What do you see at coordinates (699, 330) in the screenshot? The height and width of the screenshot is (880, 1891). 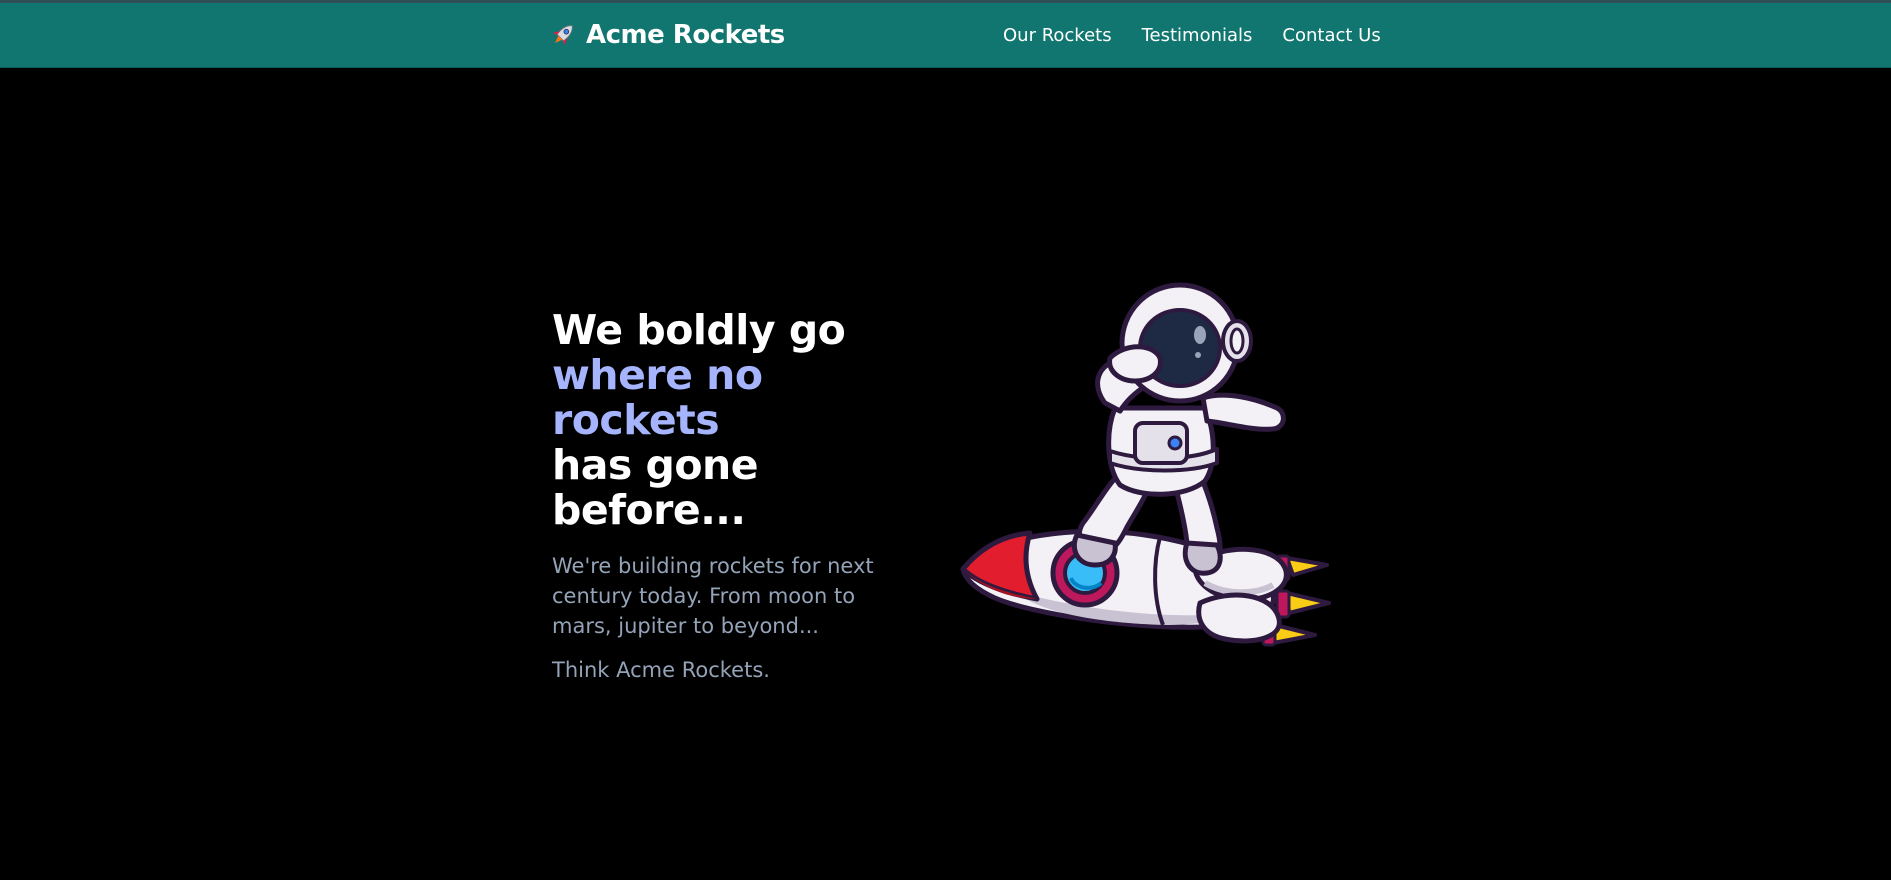 I see `headline-line-1: We boldly go` at bounding box center [699, 330].